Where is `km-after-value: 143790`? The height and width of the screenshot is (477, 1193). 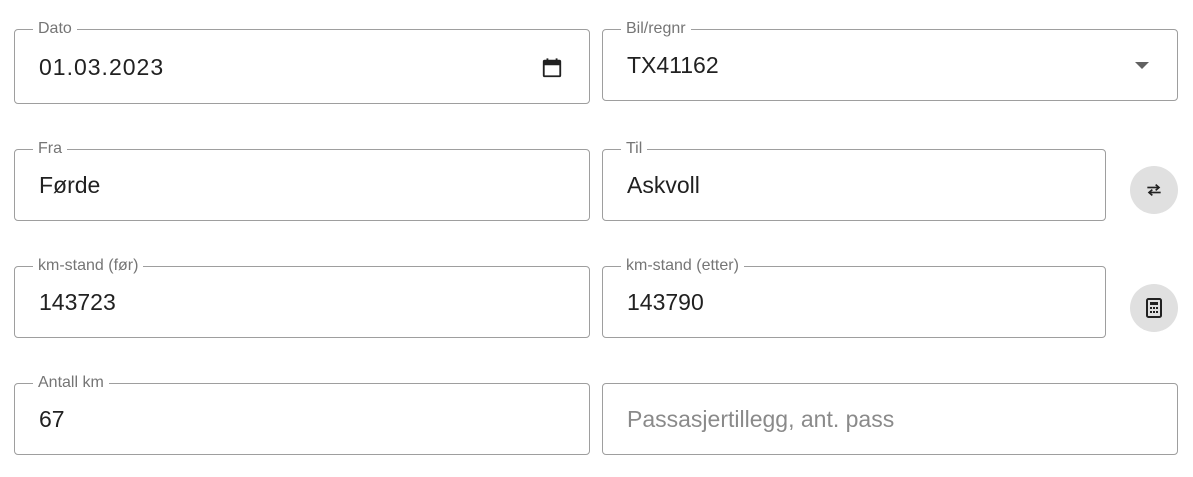
km-after-value: 143790 is located at coordinates (665, 302).